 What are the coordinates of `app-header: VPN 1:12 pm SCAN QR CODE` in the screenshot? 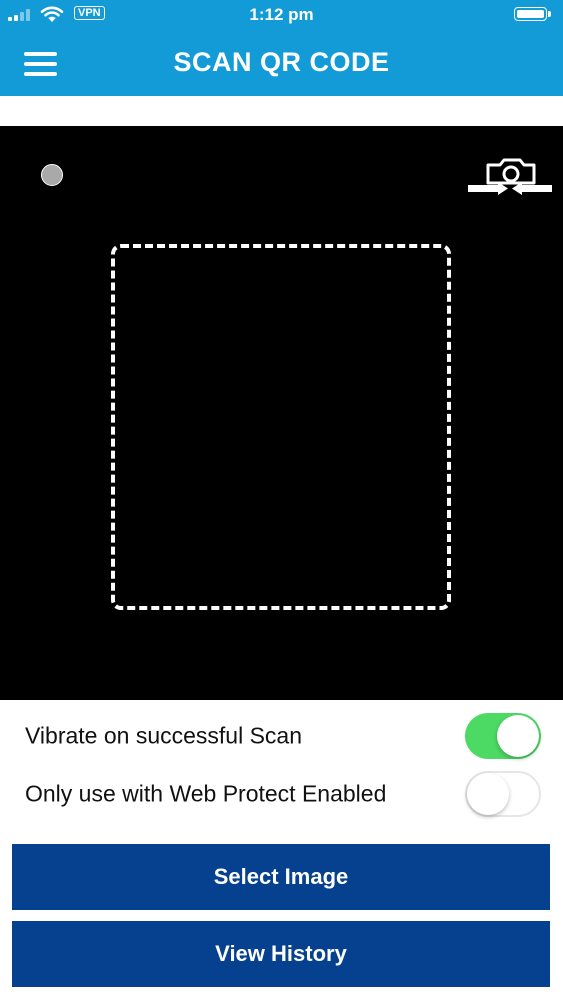 It's located at (281, 48).